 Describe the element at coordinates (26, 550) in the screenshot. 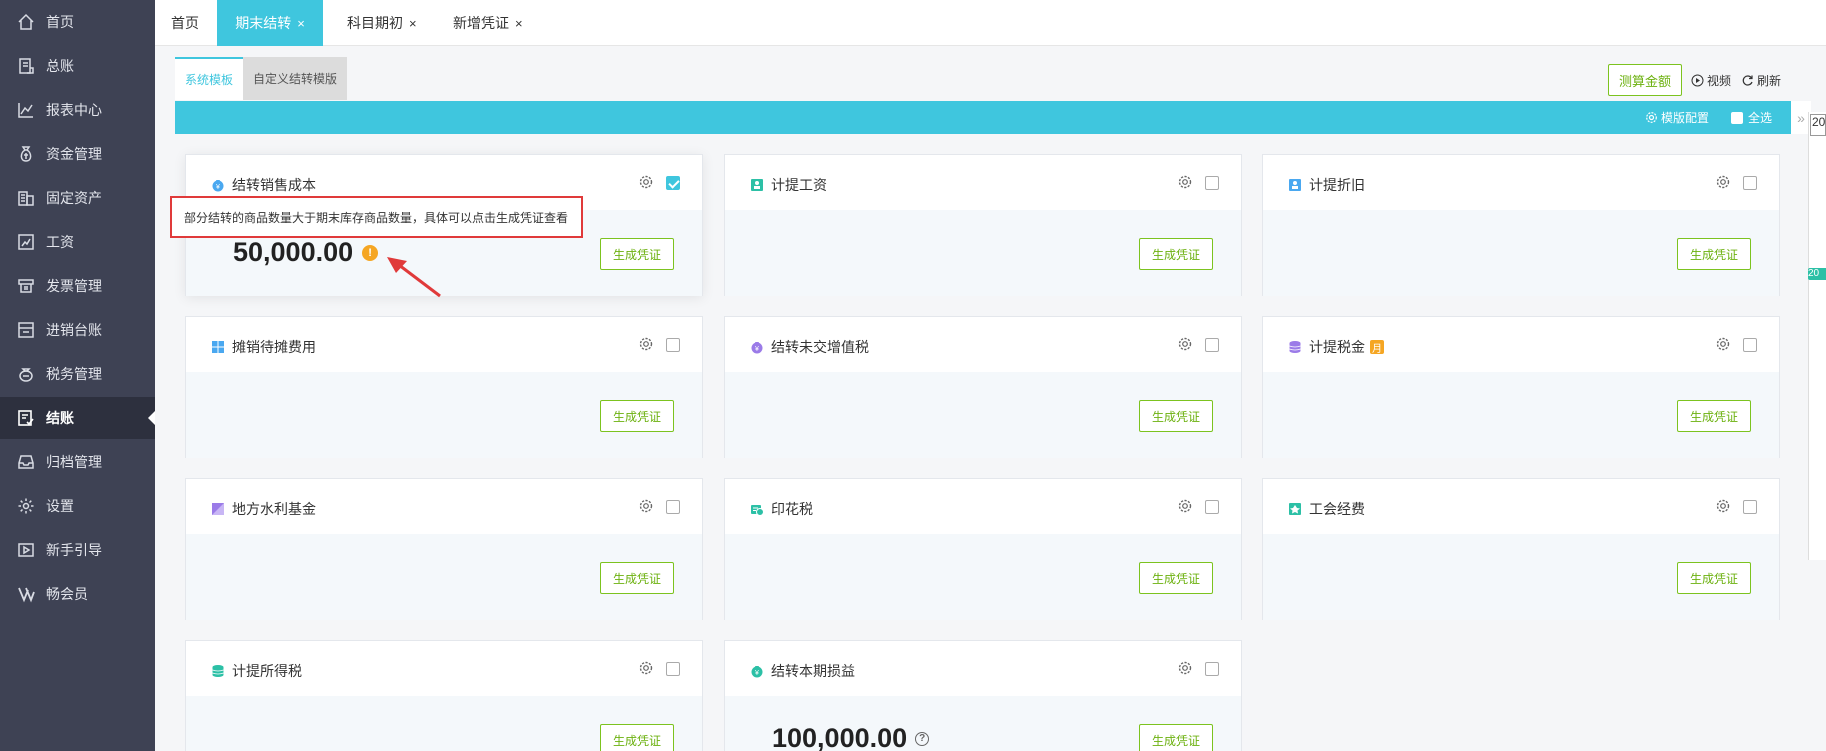

I see `guide-icon` at that location.